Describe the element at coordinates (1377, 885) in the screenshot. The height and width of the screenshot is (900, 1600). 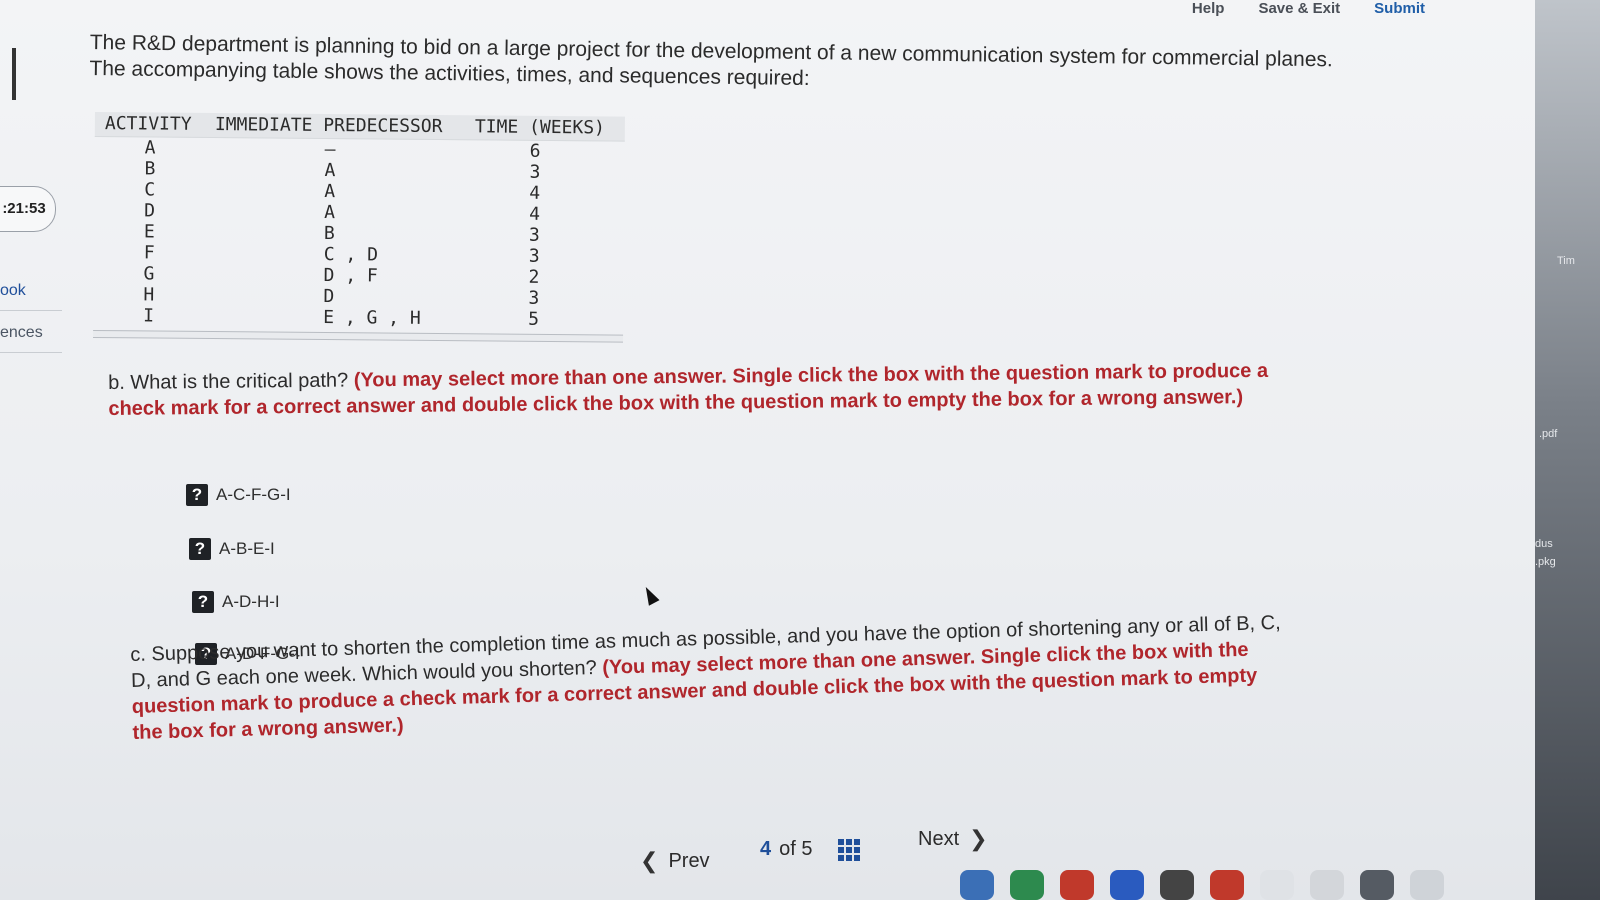
I see `screenshot-icon` at that location.